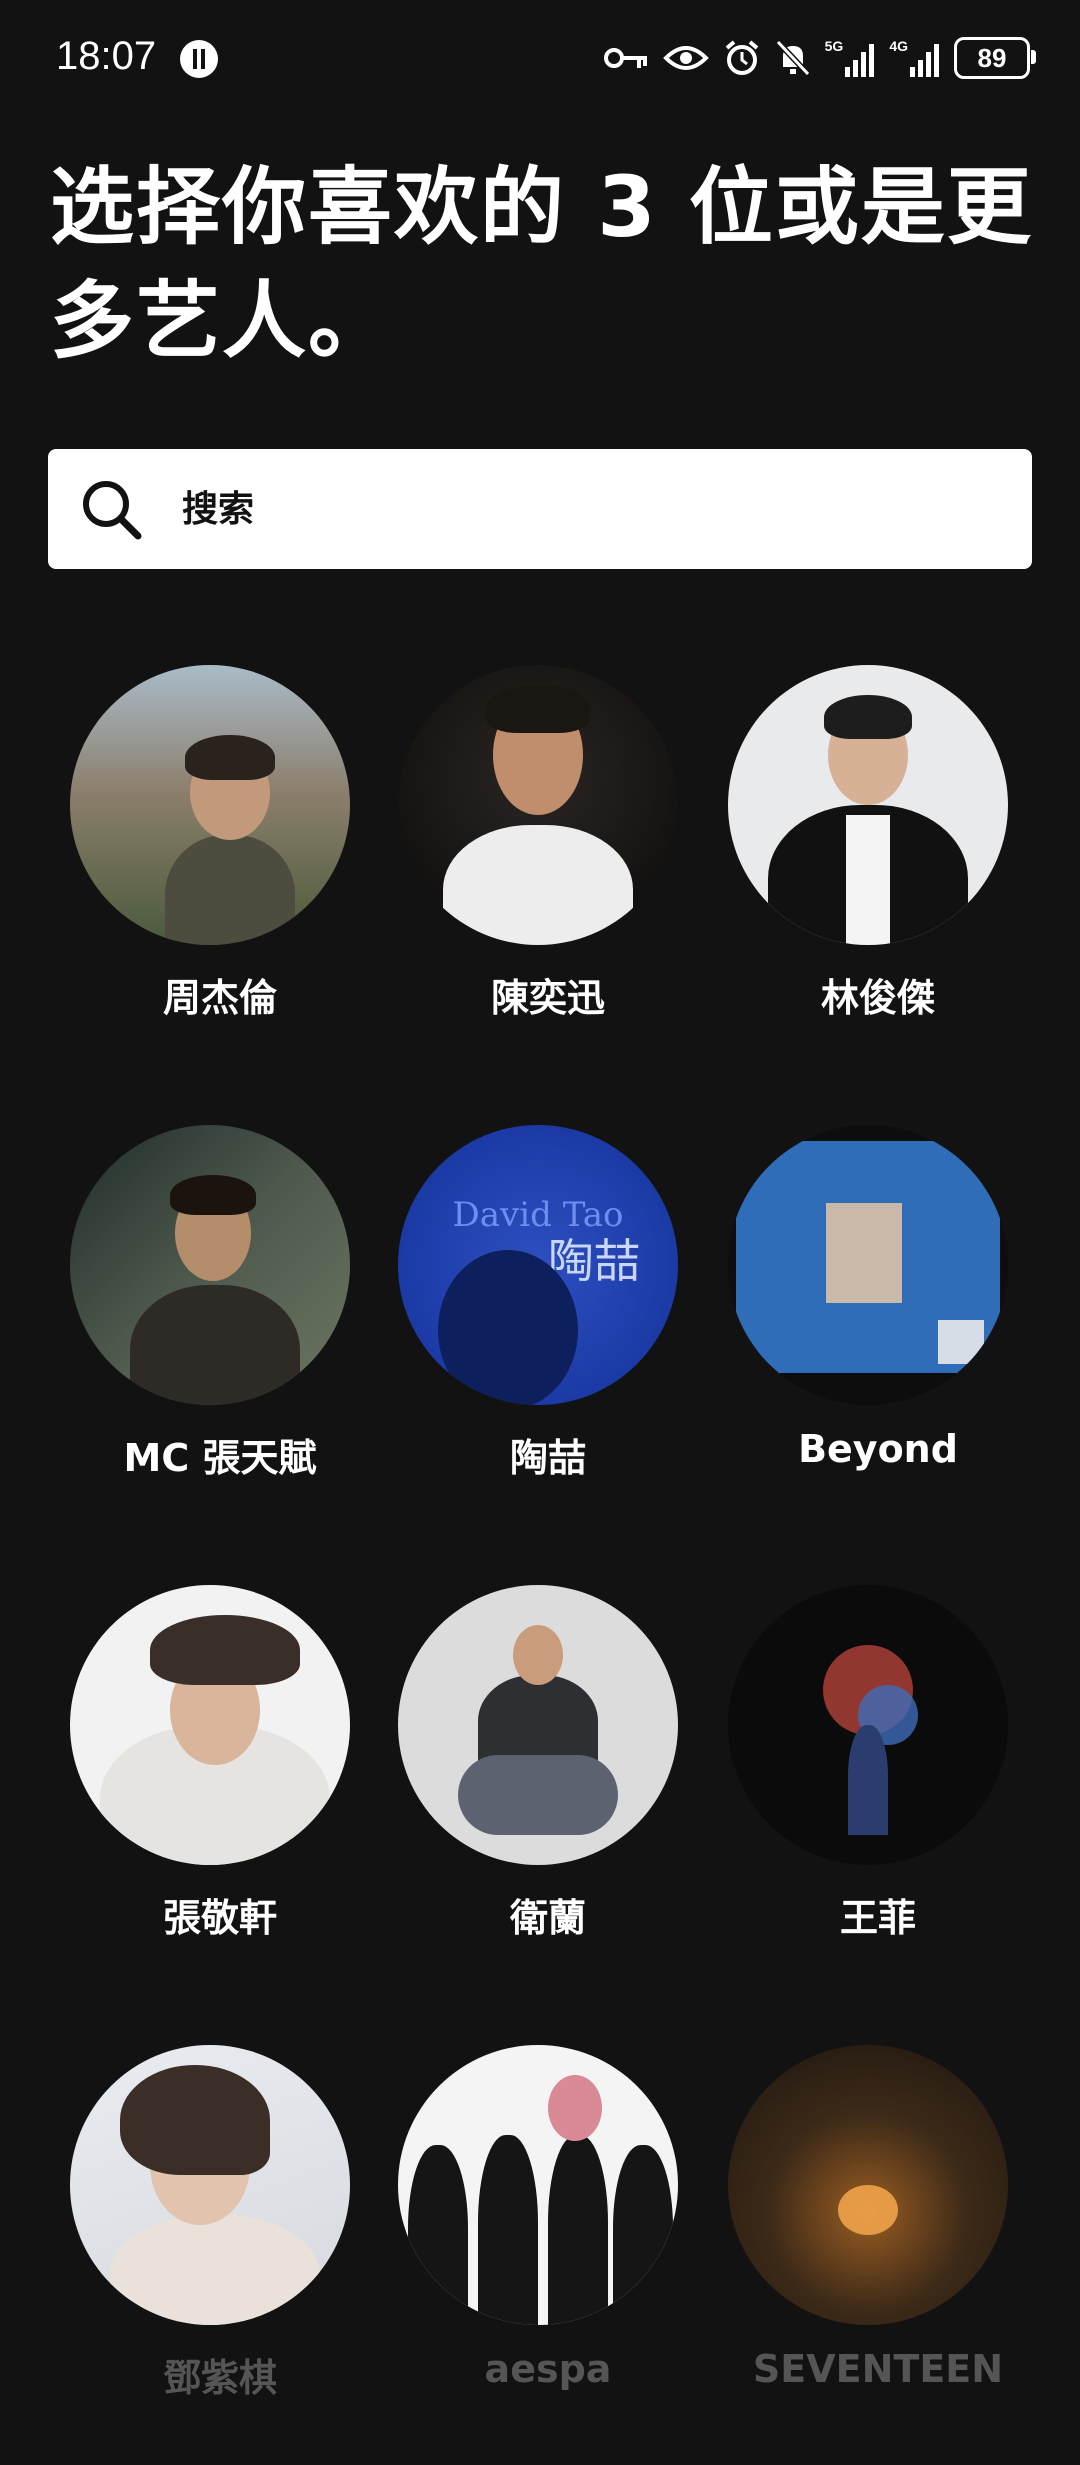 The image size is (1080, 2465). What do you see at coordinates (532, 509) in the screenshot?
I see `search-input` at bounding box center [532, 509].